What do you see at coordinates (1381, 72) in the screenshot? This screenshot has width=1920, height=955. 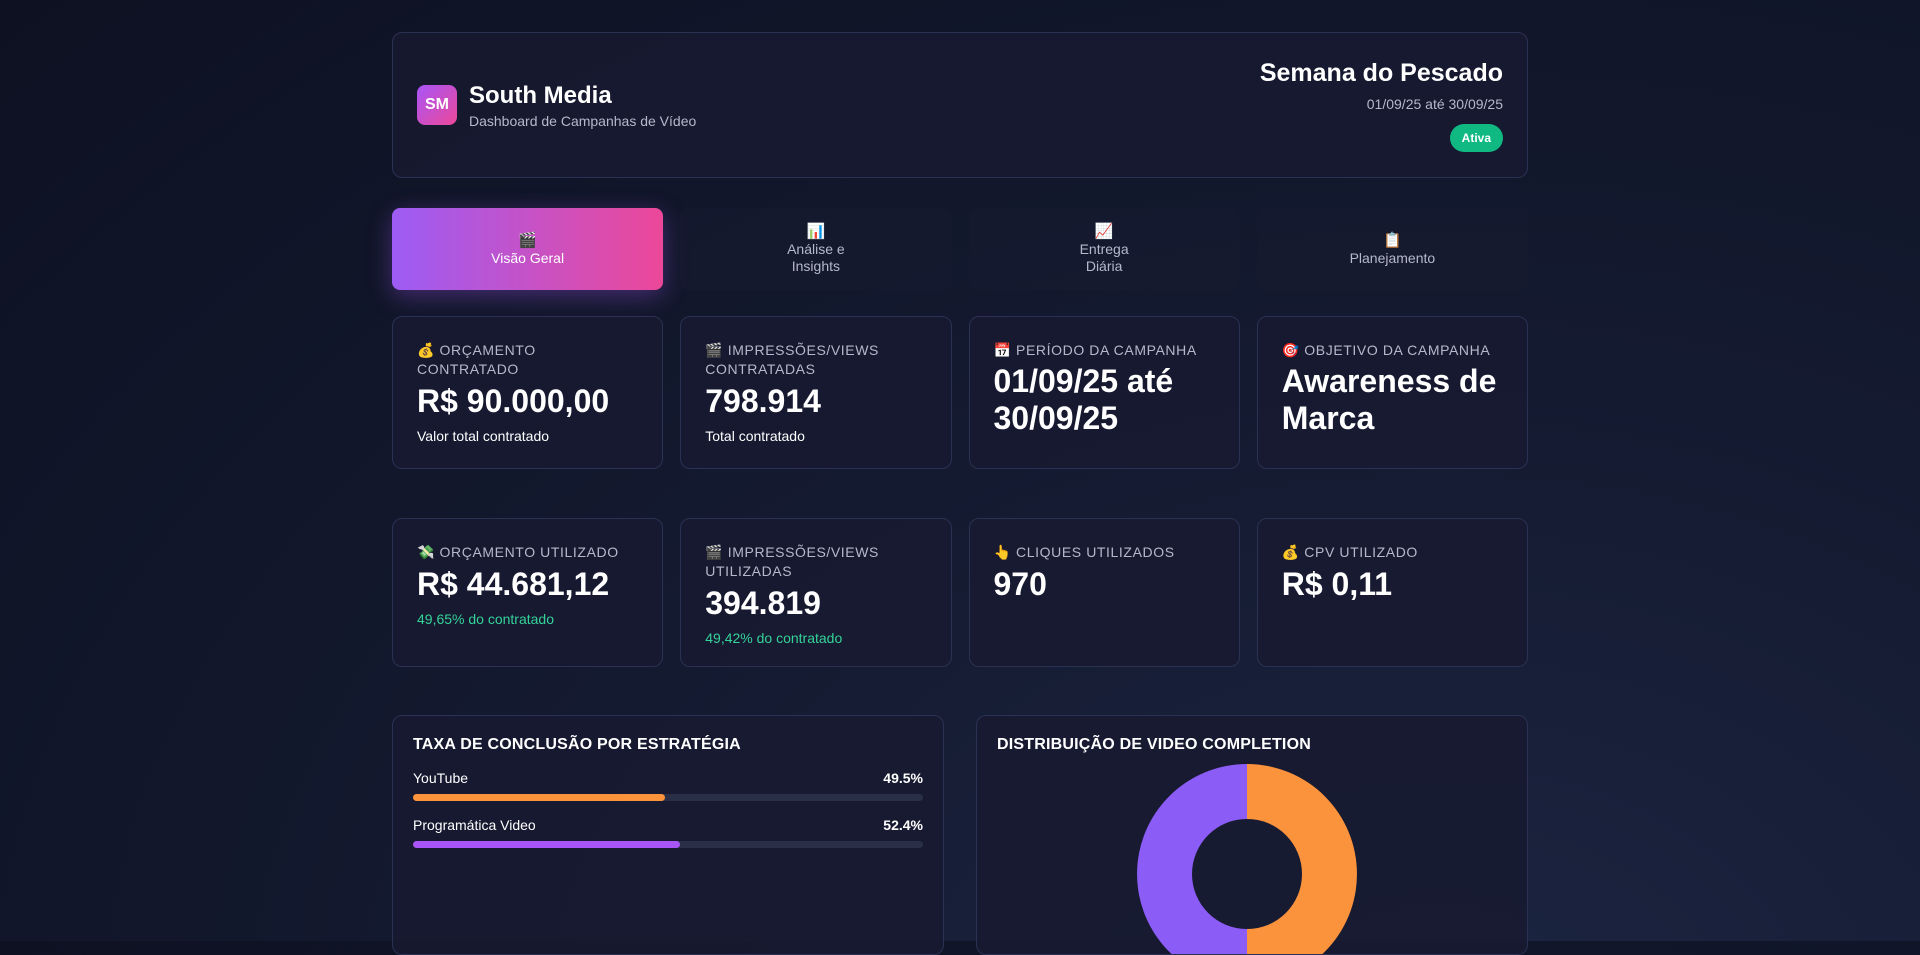 I see `campaign-name: Semana do Pescado` at bounding box center [1381, 72].